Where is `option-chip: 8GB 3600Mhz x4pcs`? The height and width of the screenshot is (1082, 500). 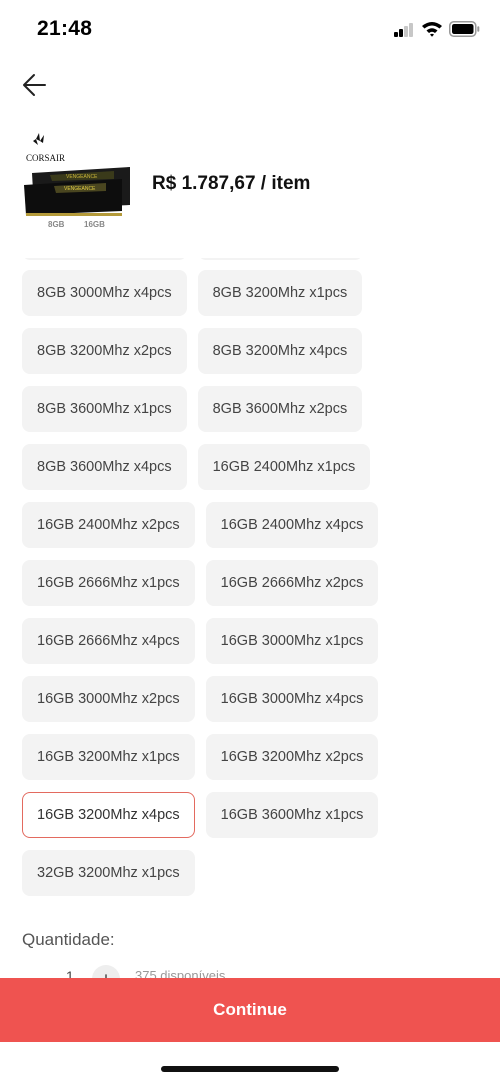
option-chip: 8GB 3600Mhz x4pcs is located at coordinates (104, 467).